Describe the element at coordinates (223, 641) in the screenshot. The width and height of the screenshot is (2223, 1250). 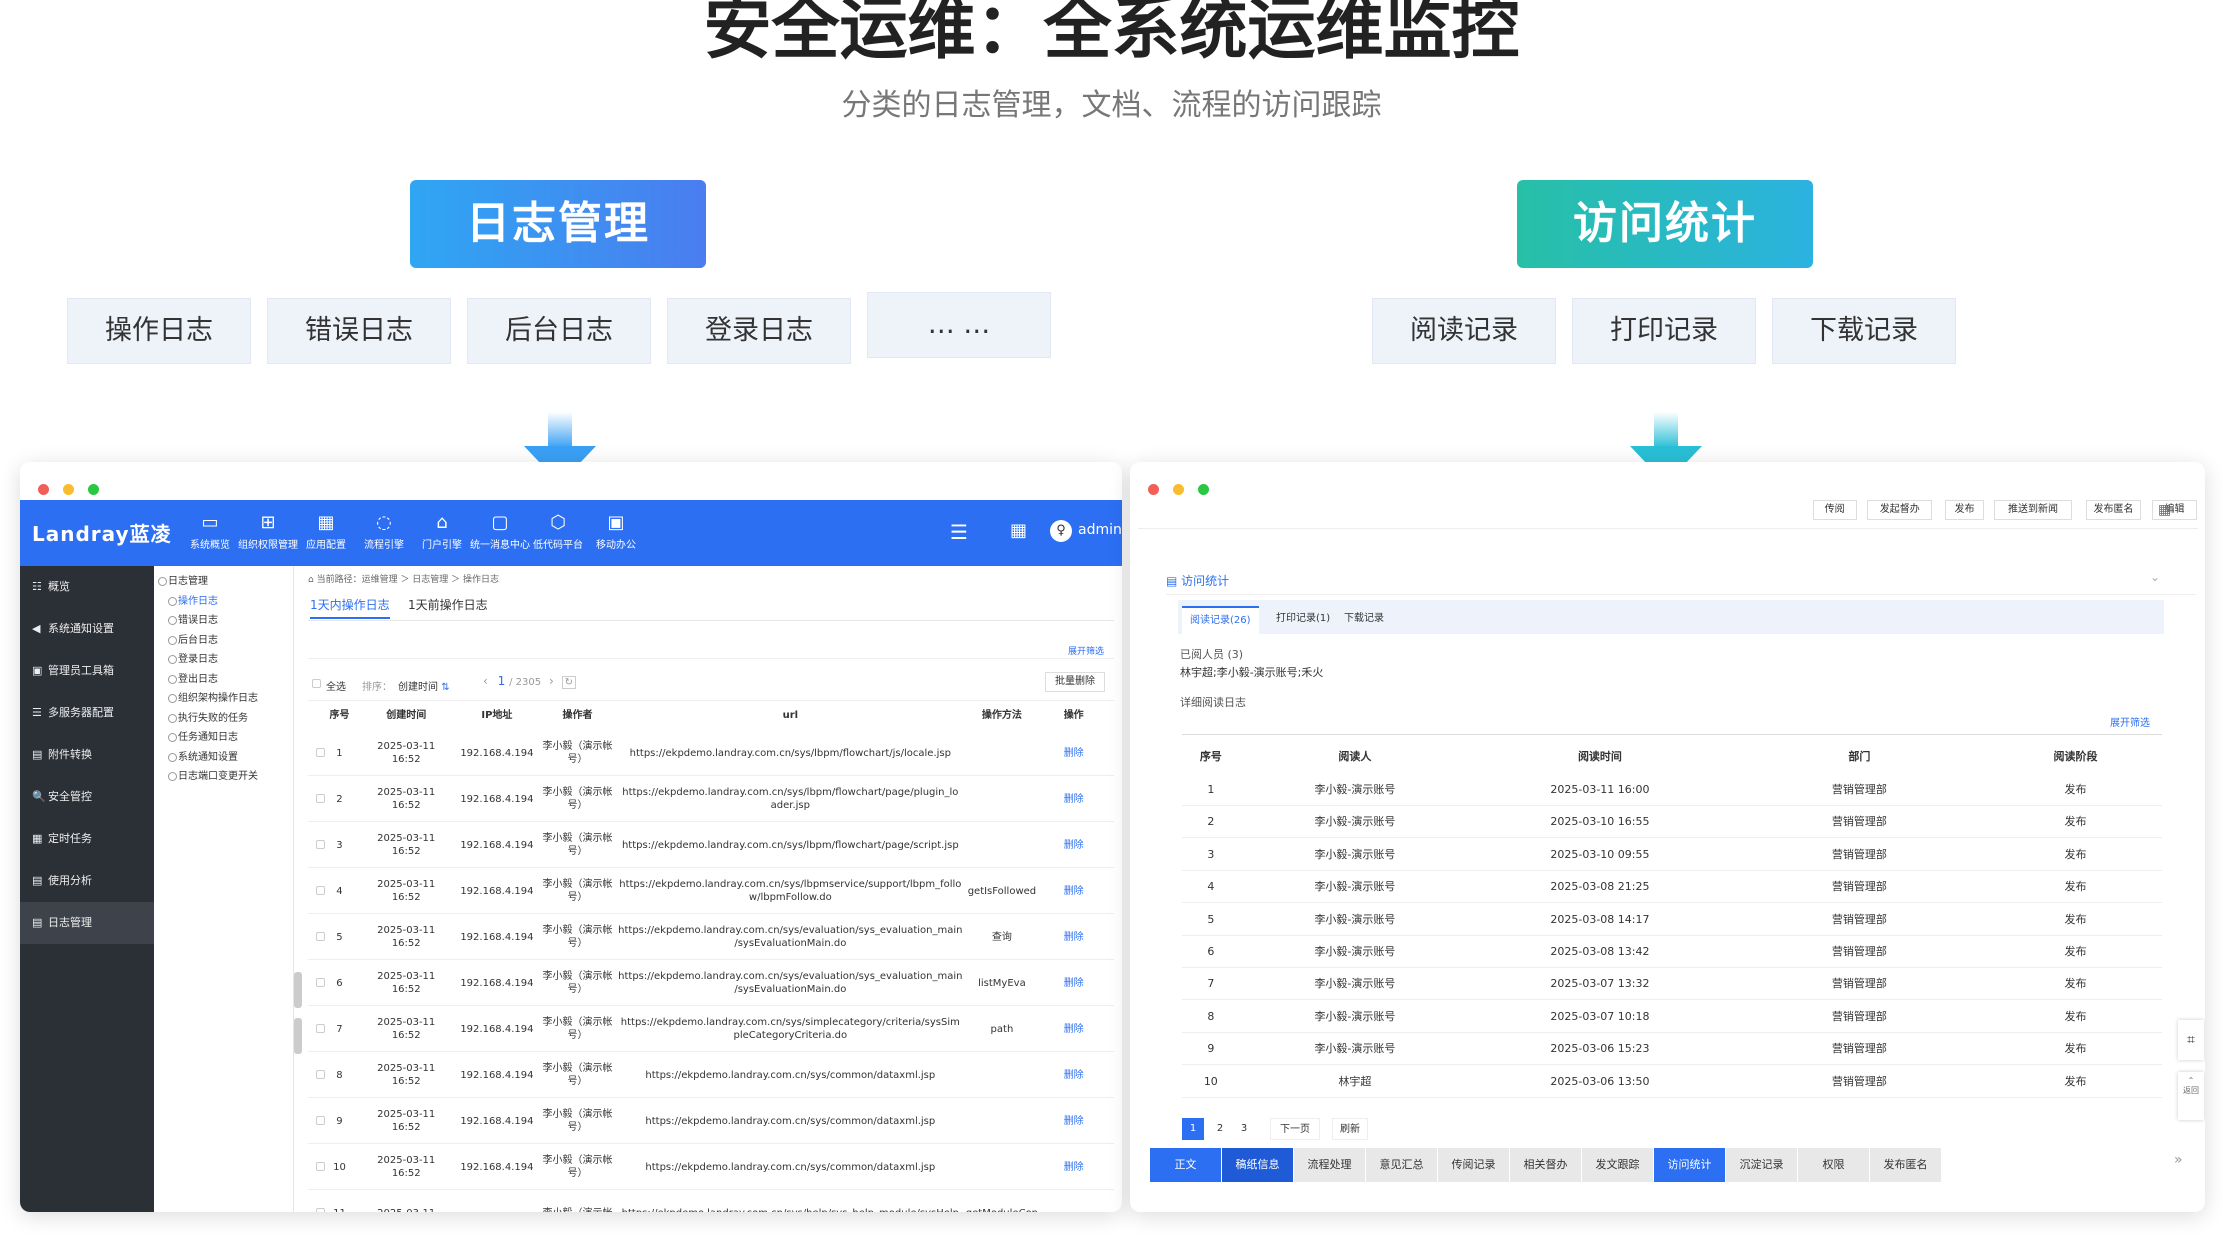
I see `tree-node: 后台日志` at that location.